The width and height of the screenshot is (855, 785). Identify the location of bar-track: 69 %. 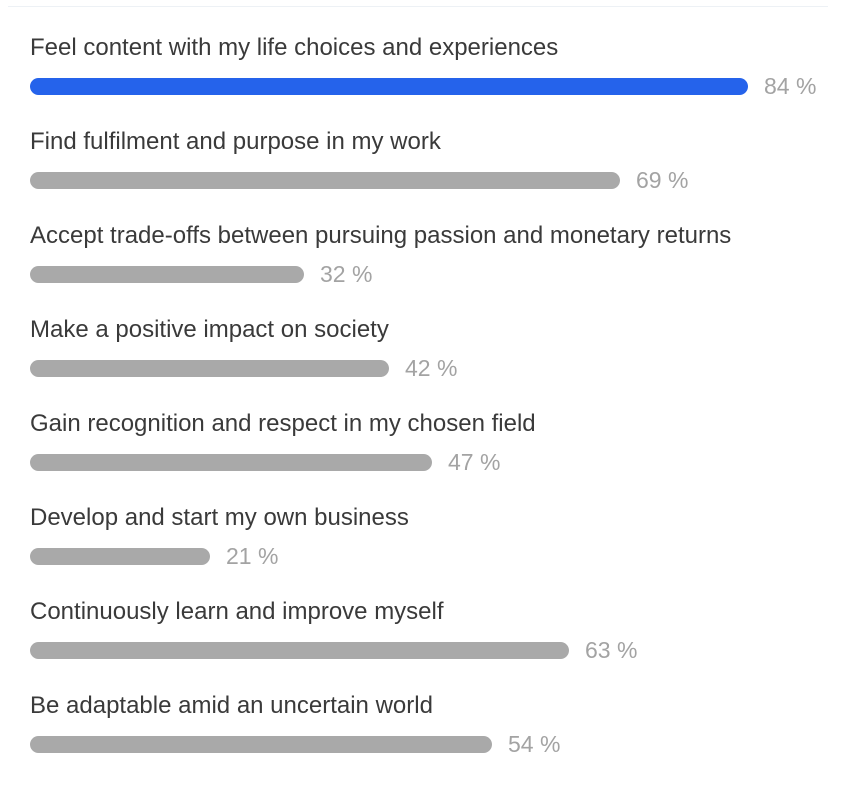
(430, 180).